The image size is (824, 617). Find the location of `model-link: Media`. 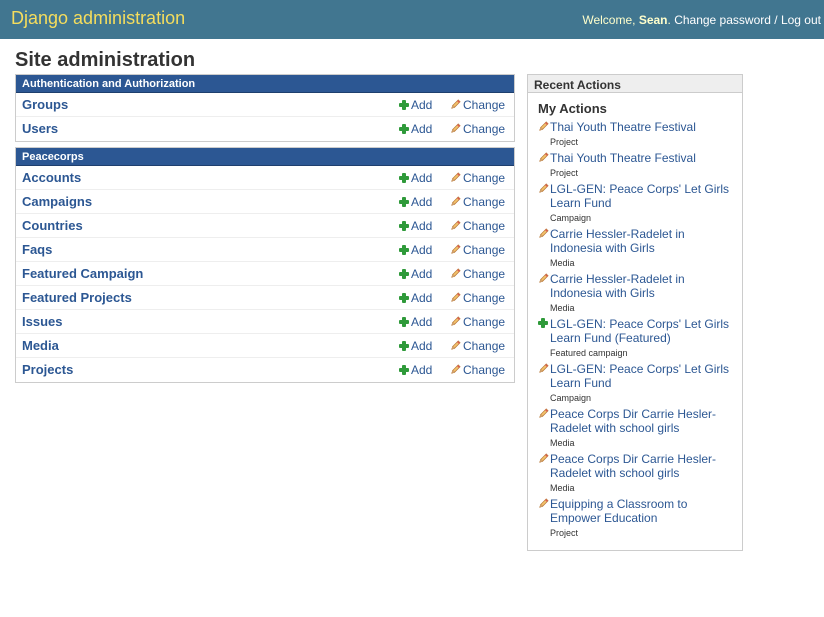

model-link: Media is located at coordinates (40, 345).